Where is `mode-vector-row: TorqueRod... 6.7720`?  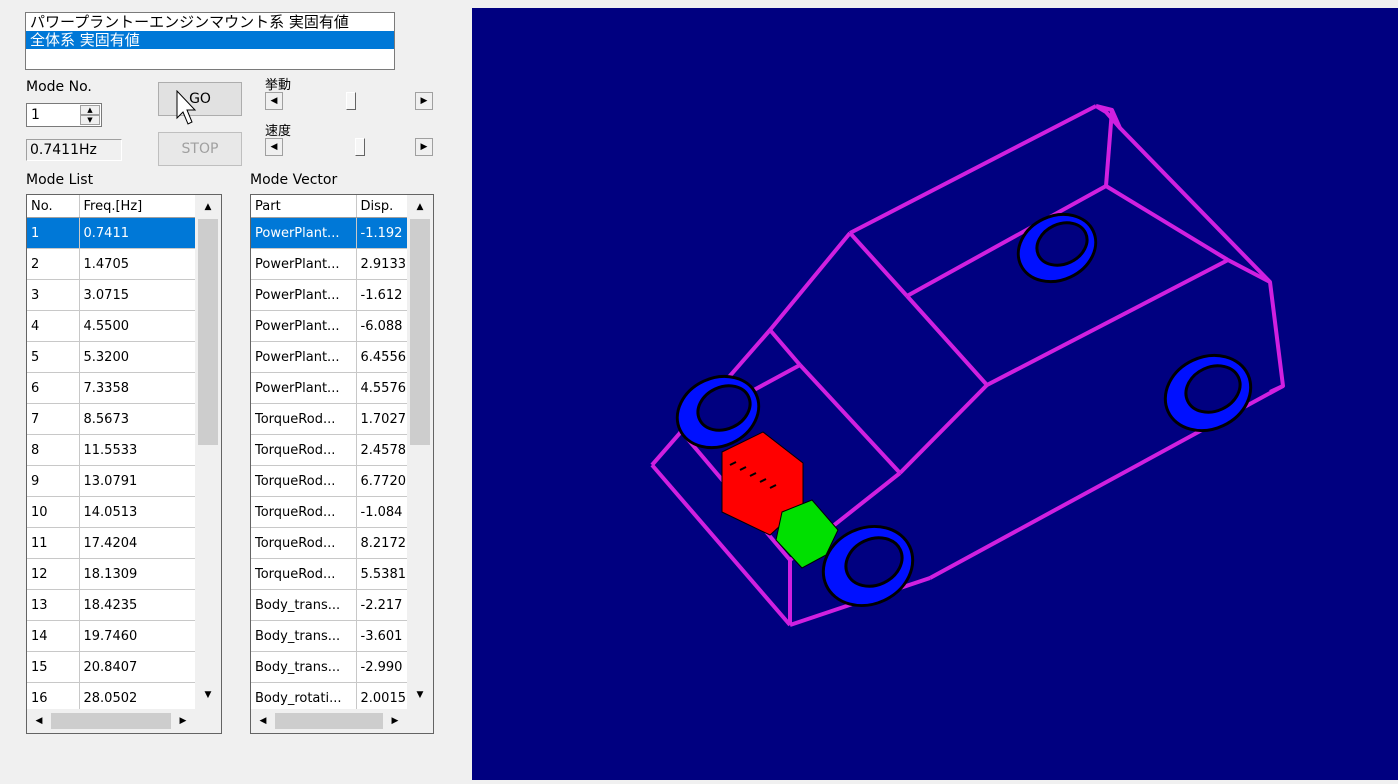
mode-vector-row: TorqueRod... 6.7720 is located at coordinates (329, 481).